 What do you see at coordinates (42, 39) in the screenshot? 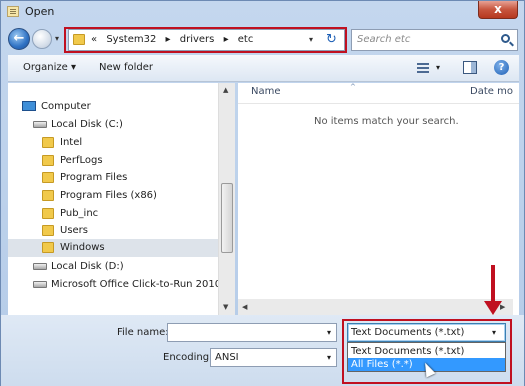
I see `forward-button` at bounding box center [42, 39].